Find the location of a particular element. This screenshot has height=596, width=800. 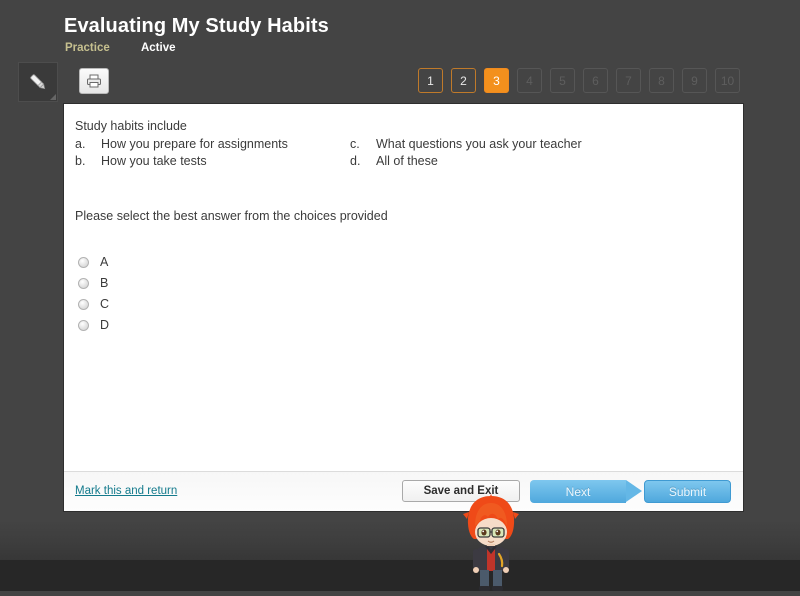

radio-button-c is located at coordinates (83, 304).